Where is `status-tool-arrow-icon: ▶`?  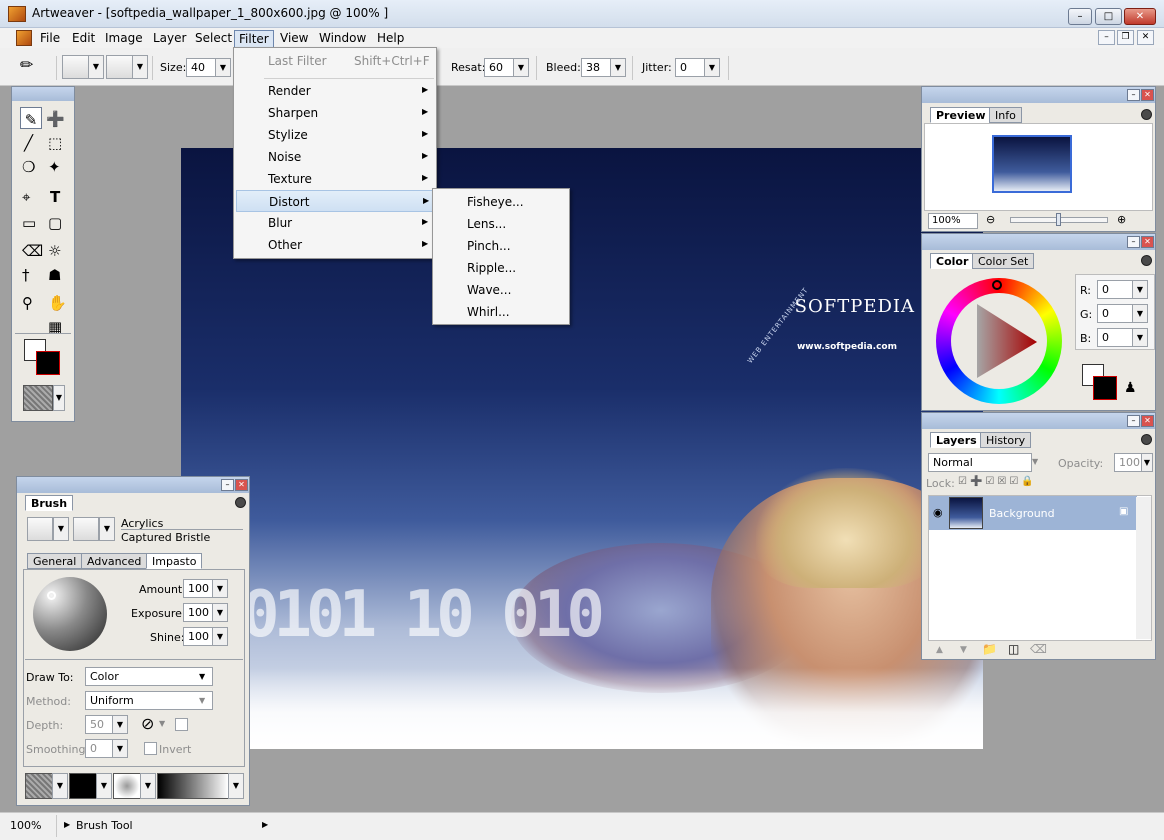 status-tool-arrow-icon: ▶ is located at coordinates (67, 824).